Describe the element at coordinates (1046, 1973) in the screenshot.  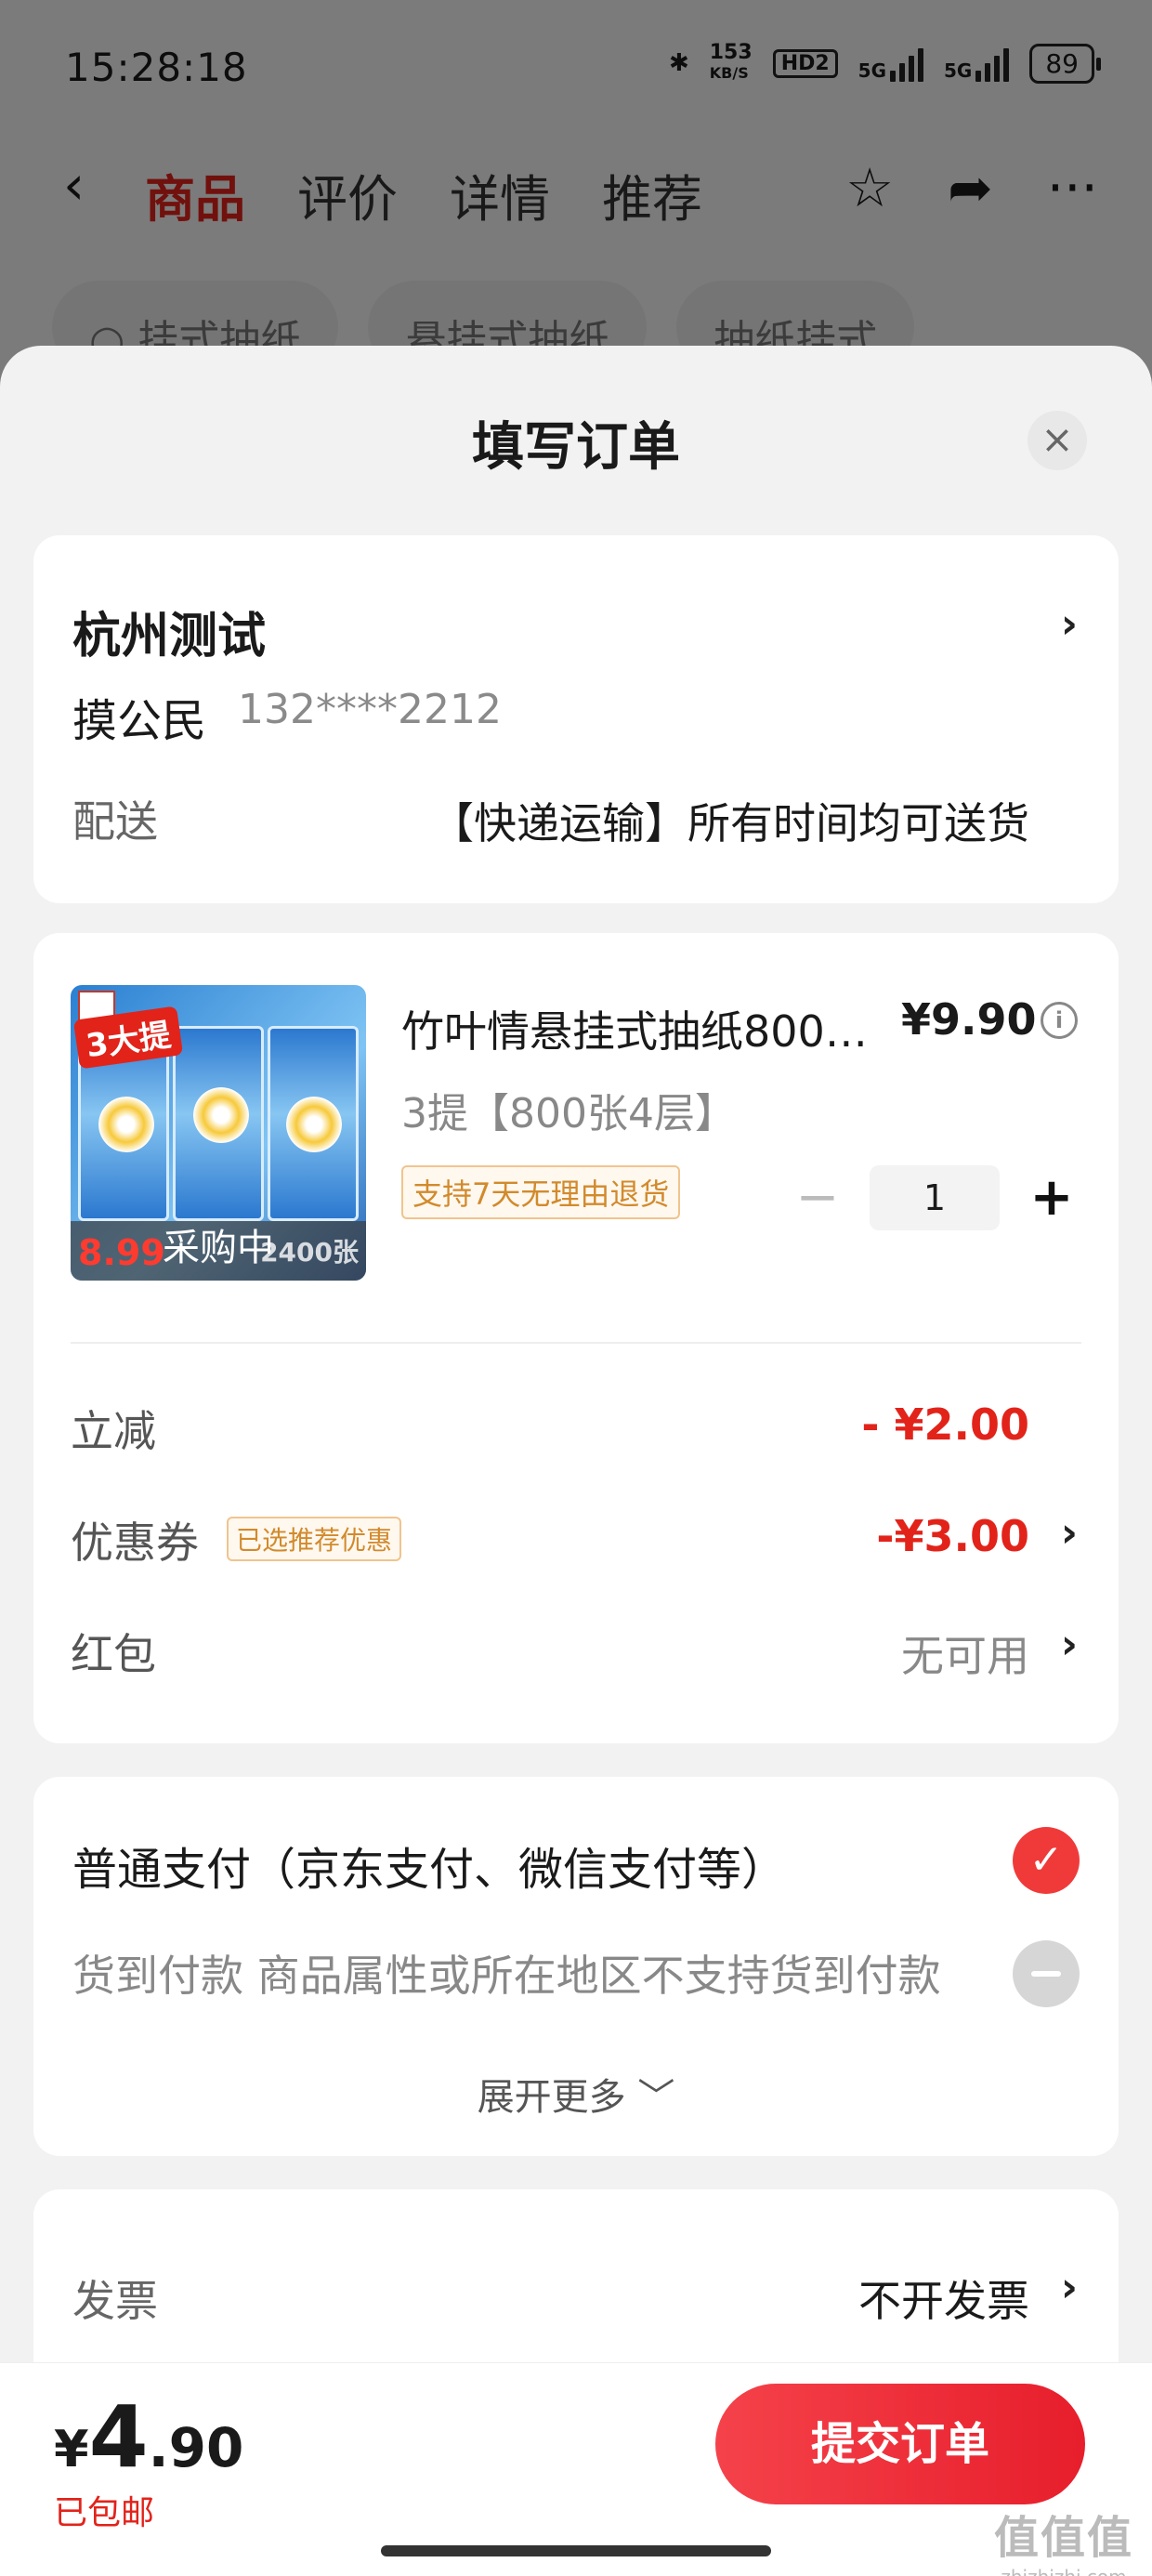
I see `disabled-radio-icon` at that location.